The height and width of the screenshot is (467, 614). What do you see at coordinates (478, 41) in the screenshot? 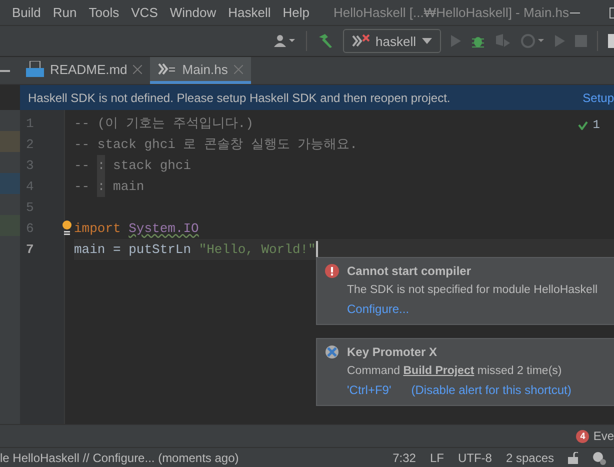
I see `bug-icon` at bounding box center [478, 41].